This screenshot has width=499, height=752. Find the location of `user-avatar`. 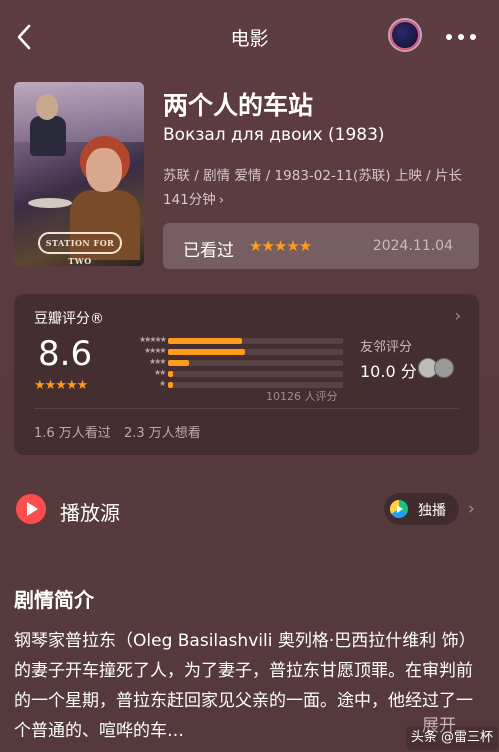

user-avatar is located at coordinates (405, 35).